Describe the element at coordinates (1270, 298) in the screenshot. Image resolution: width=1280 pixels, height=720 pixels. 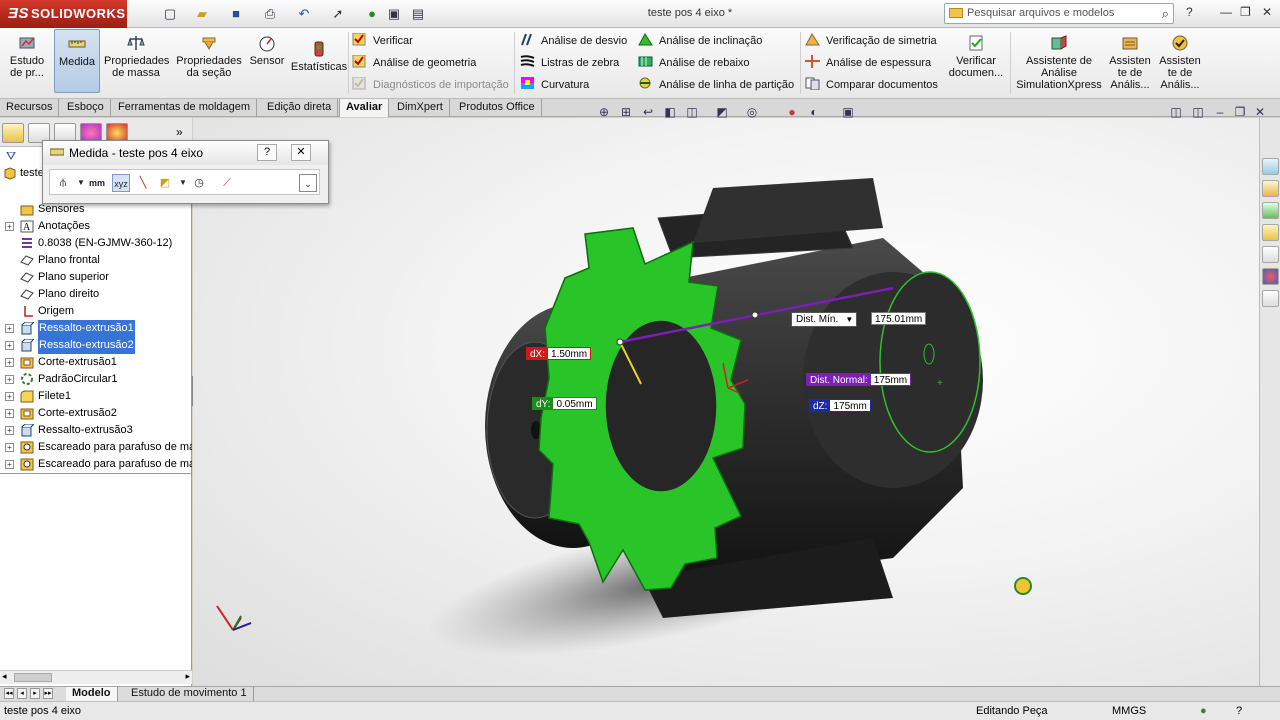
I see `custom-properties-icon` at that location.